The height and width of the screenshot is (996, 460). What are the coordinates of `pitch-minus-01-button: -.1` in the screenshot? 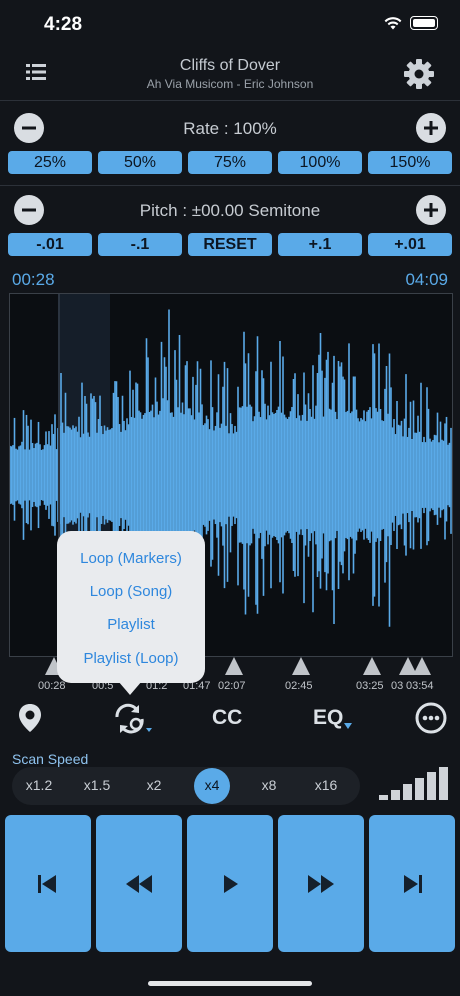 It's located at (140, 244).